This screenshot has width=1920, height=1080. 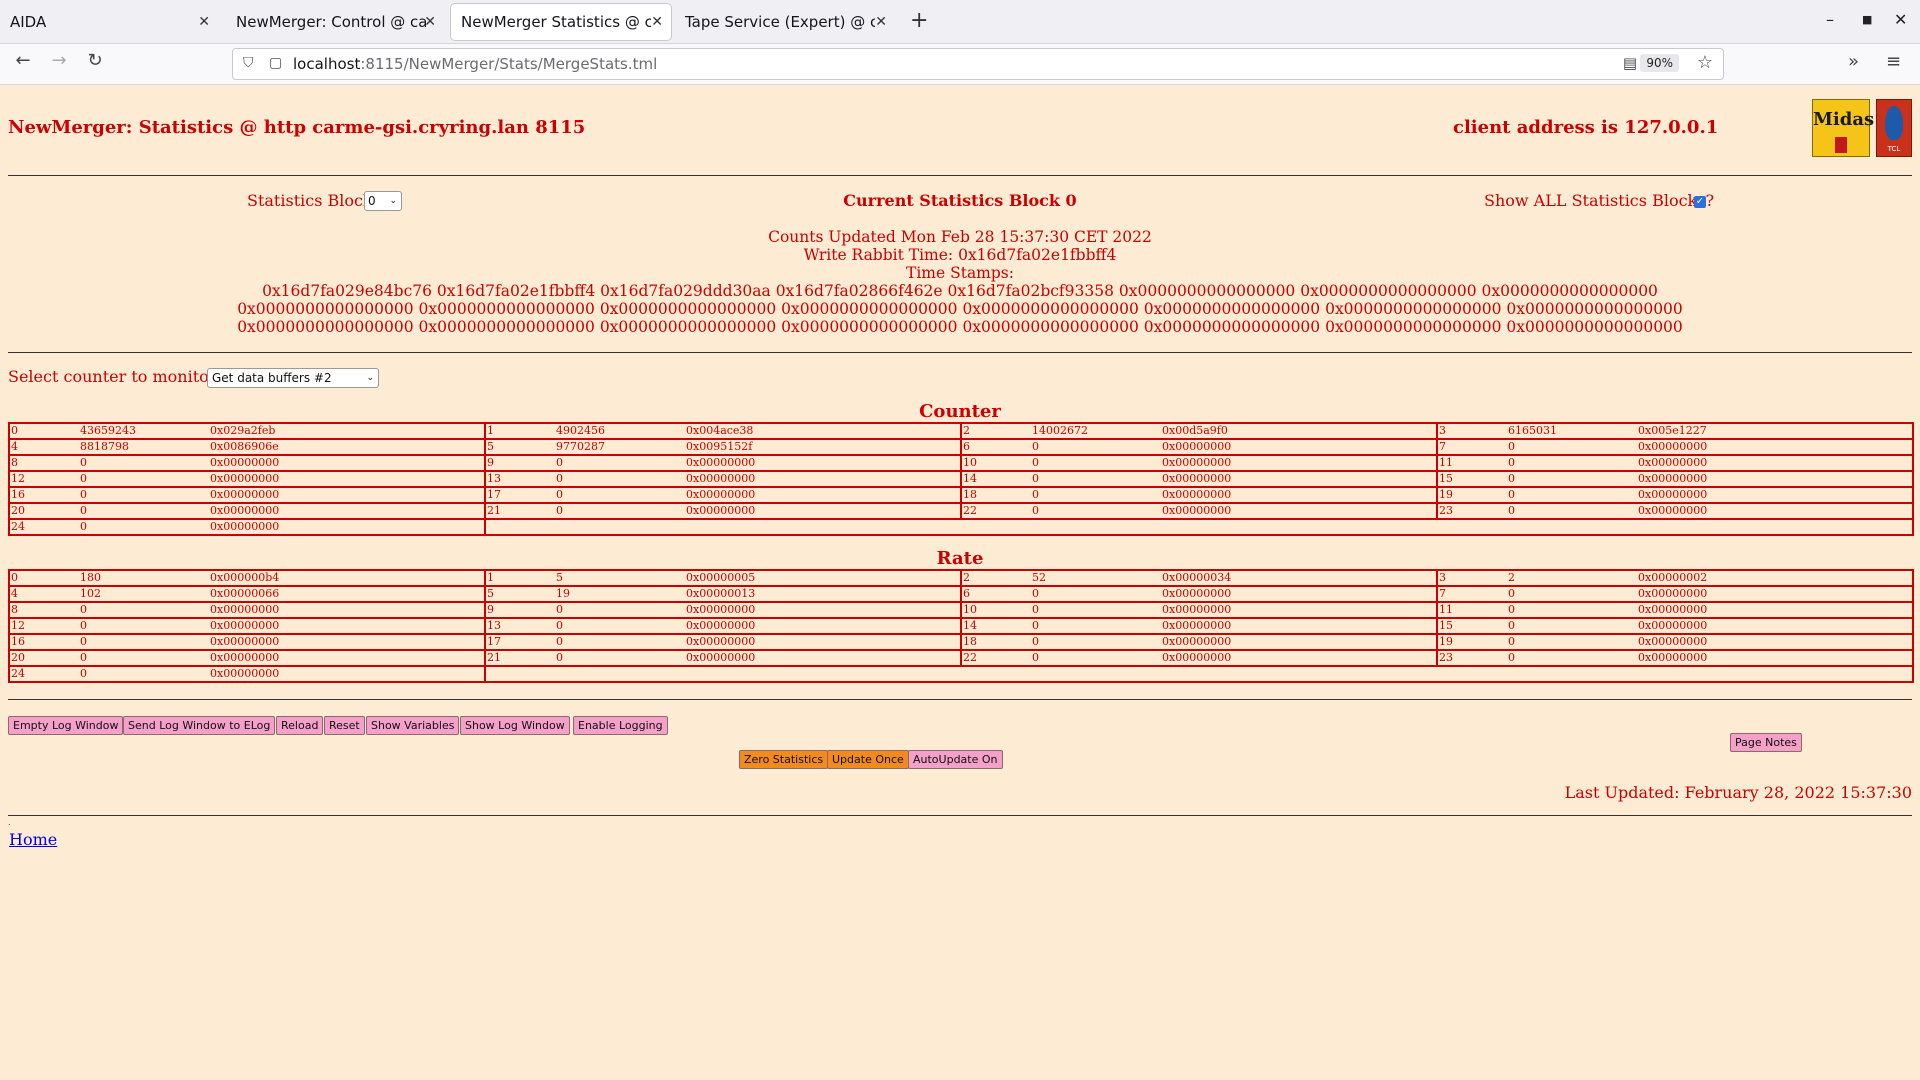 I want to click on show-variables-button: Show Variables, so click(x=413, y=725).